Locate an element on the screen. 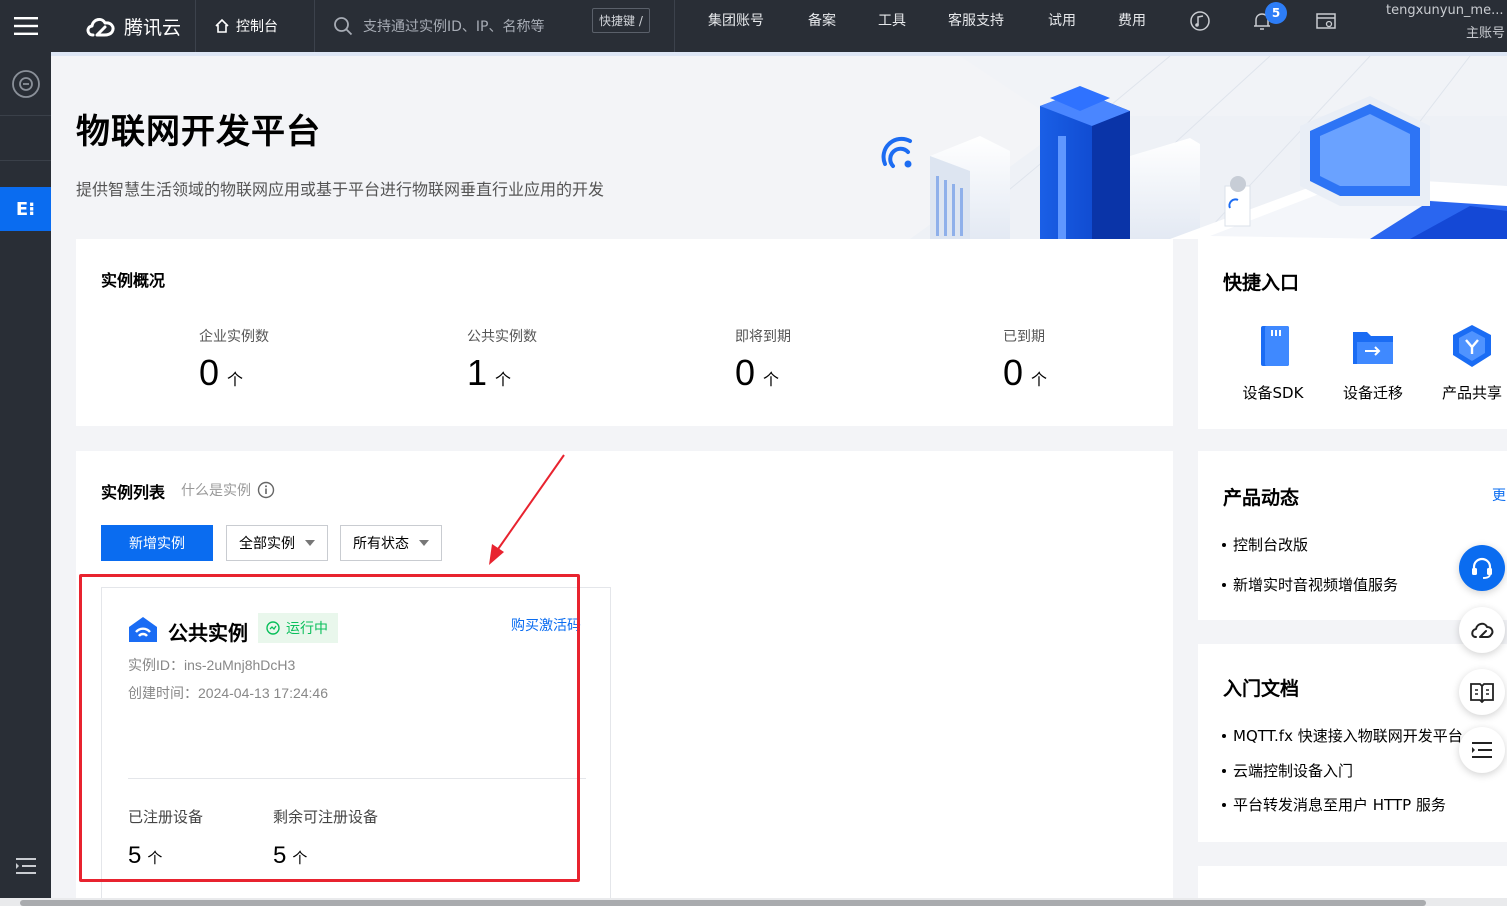 This screenshot has height=906, width=1507. news-item-label: 新增实时音视频增值服务 is located at coordinates (1316, 585).